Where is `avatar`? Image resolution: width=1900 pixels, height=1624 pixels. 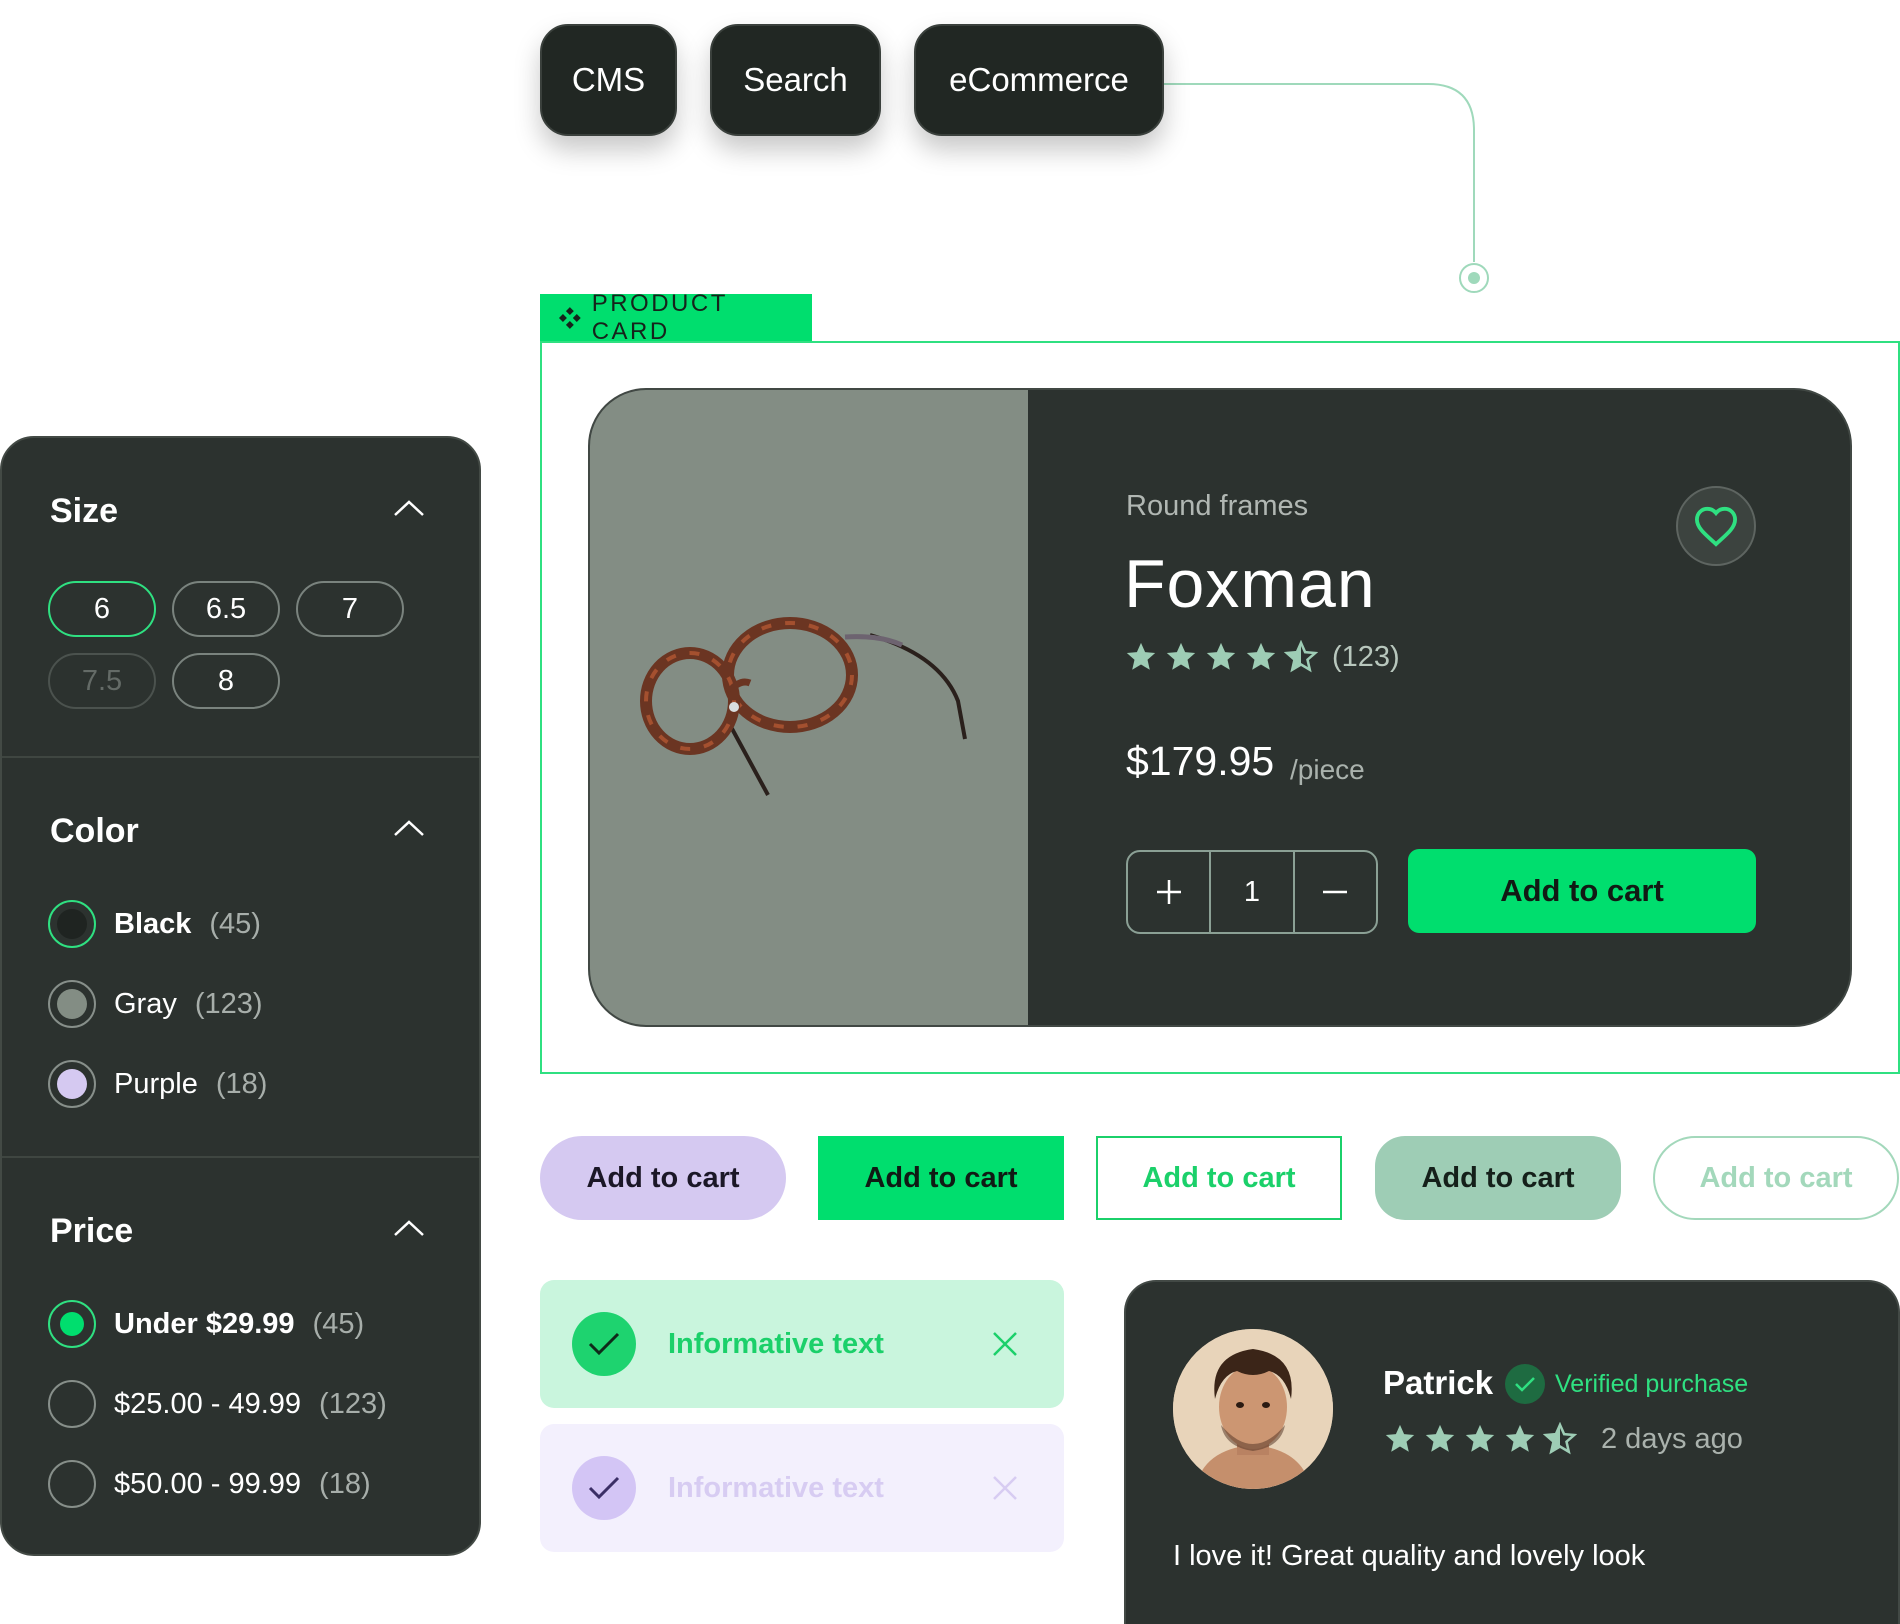
avatar is located at coordinates (1253, 1409).